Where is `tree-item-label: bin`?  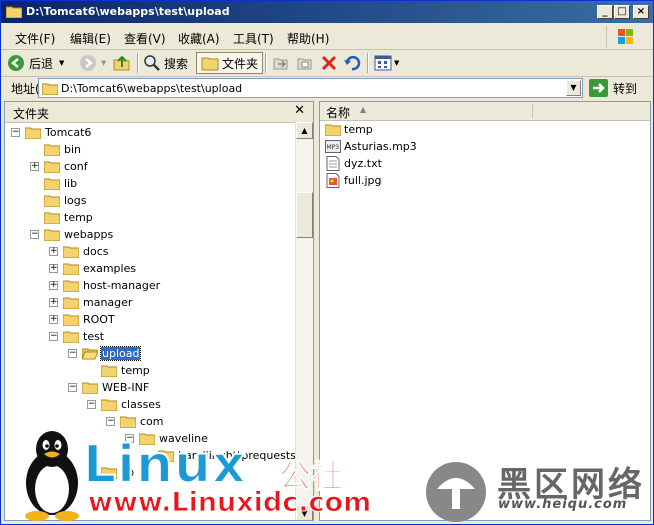 tree-item-label: bin is located at coordinates (73, 149).